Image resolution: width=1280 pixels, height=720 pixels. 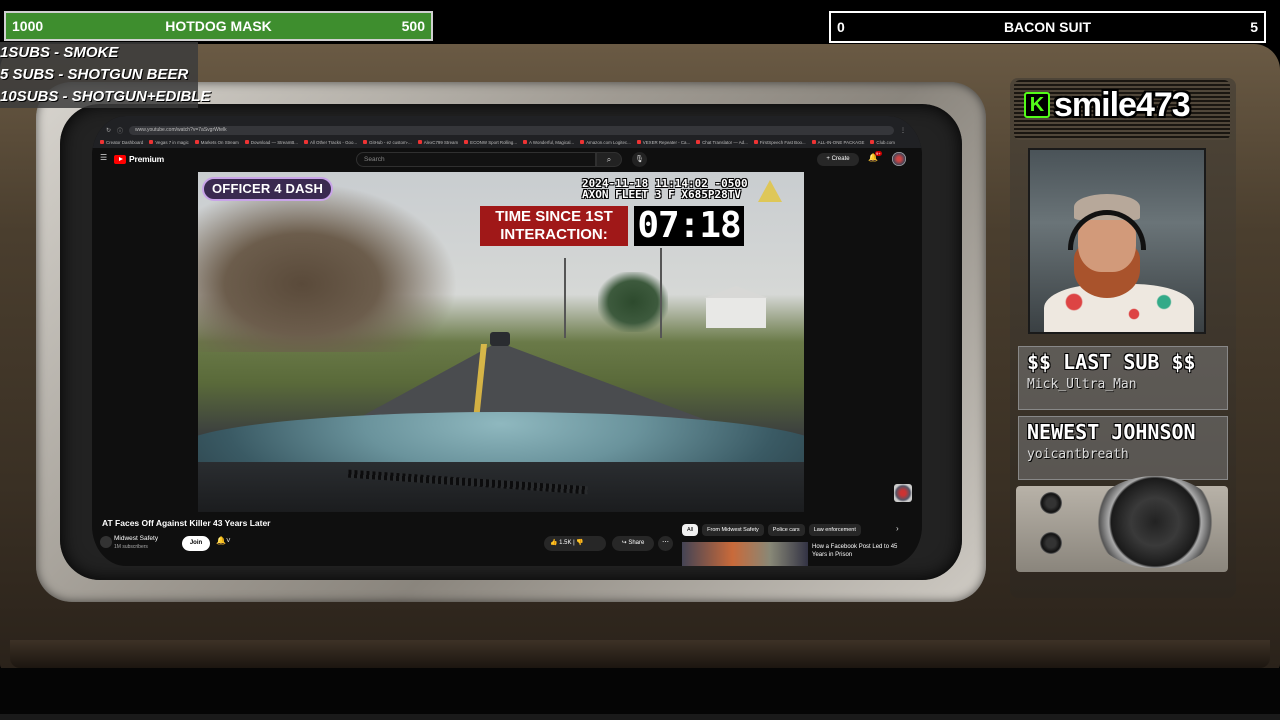 What do you see at coordinates (223, 540) in the screenshot?
I see `subscribe-bell-icon: 🔔˅` at bounding box center [223, 540].